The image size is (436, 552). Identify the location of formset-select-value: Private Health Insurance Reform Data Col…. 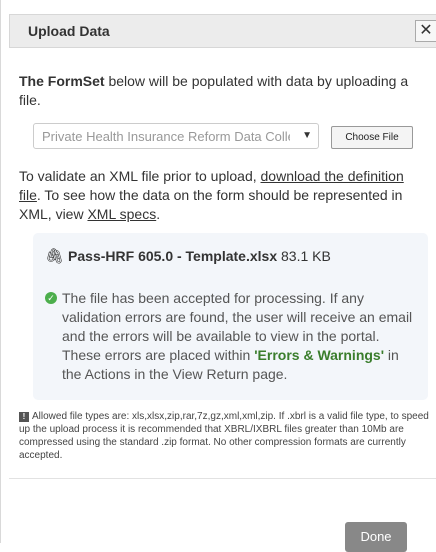
(166, 136).